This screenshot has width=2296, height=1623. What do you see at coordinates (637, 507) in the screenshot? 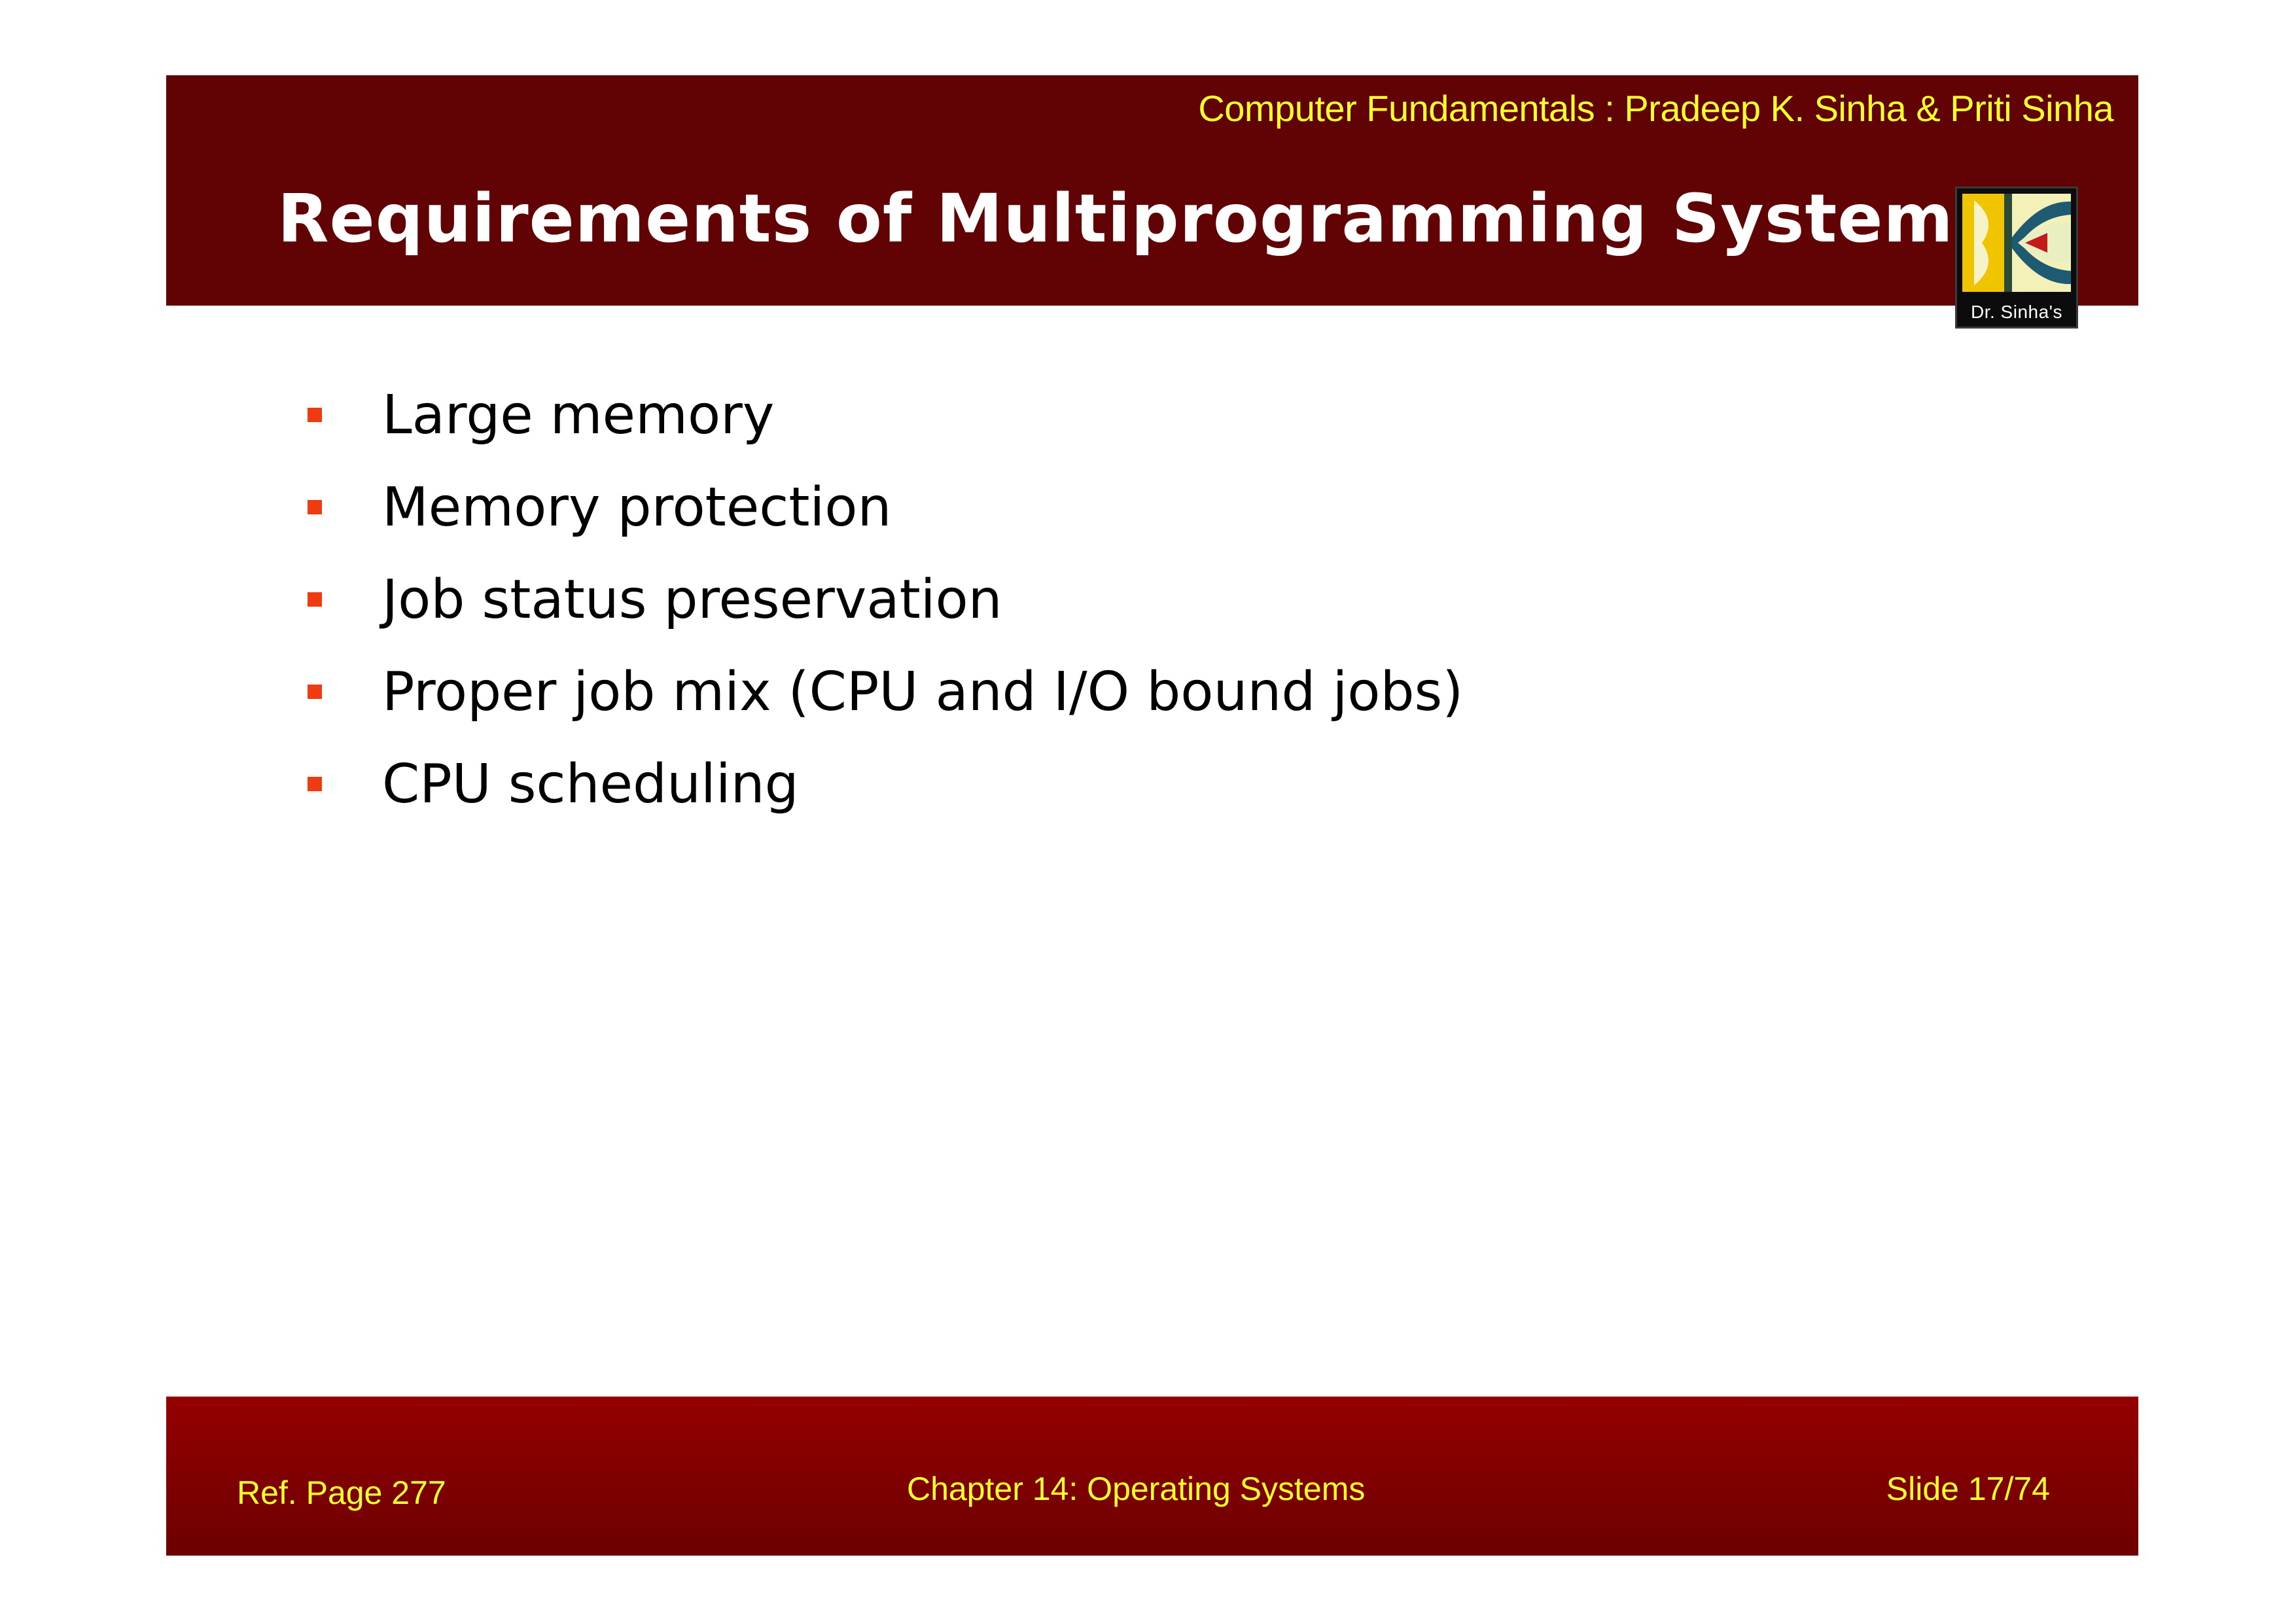
I see `list-item-text: Memory protection` at bounding box center [637, 507].